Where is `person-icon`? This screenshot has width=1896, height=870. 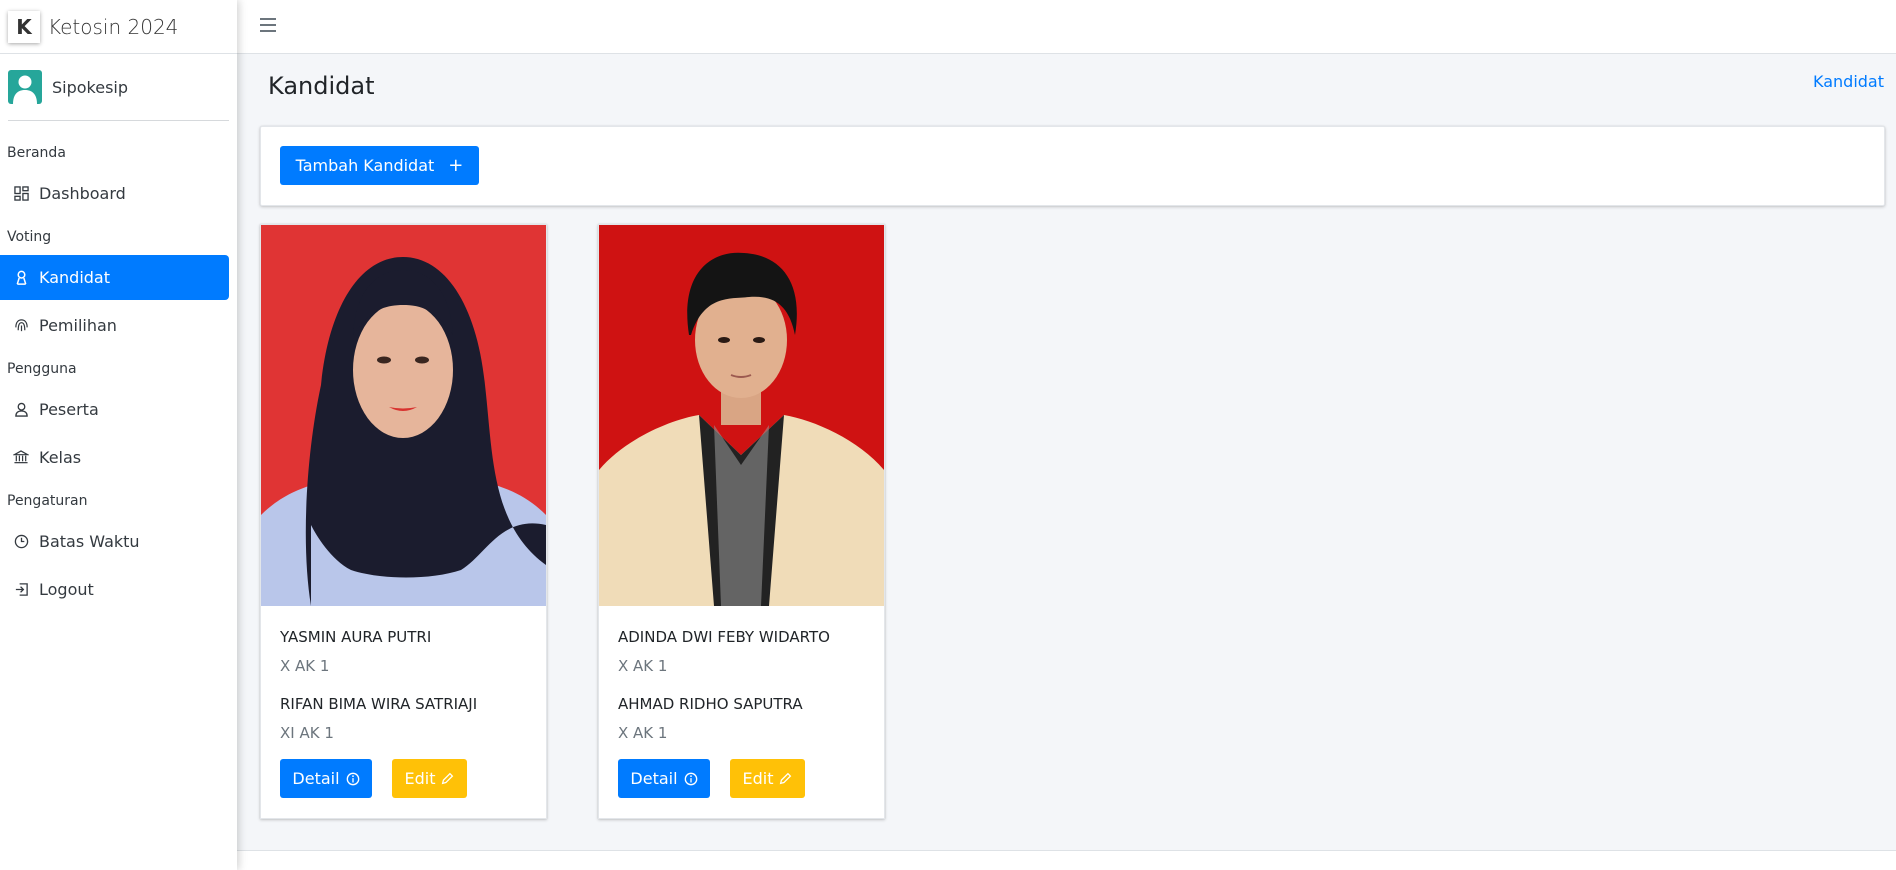
person-icon is located at coordinates (21, 410).